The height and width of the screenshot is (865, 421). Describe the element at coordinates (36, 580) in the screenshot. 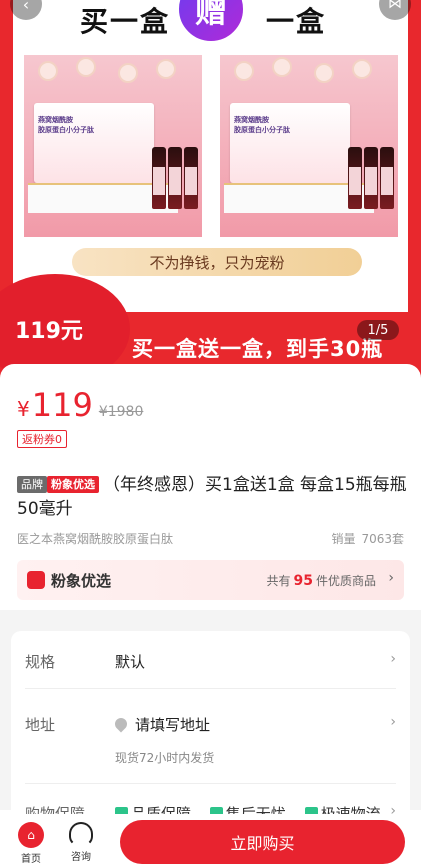

I see `store-logo-icon` at that location.